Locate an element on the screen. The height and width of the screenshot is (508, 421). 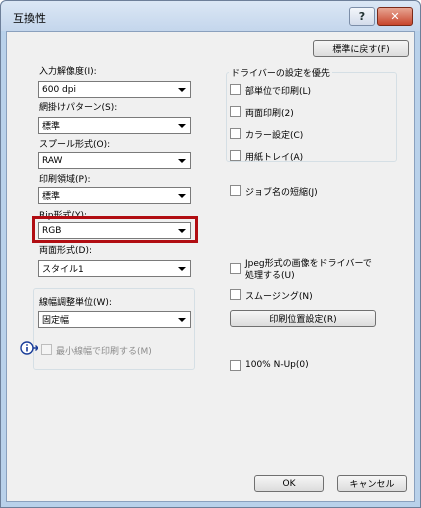
paper-tray-label: 用紙トレイ(A) is located at coordinates (274, 158).